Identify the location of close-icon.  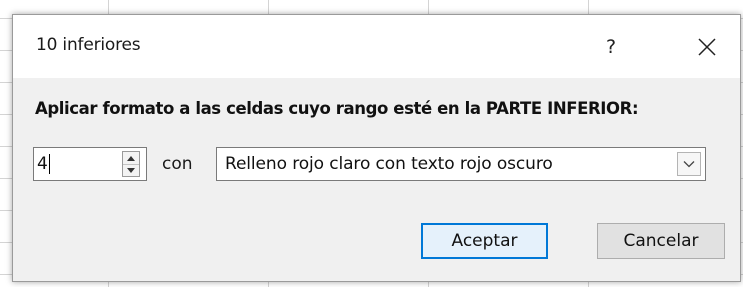
(707, 47).